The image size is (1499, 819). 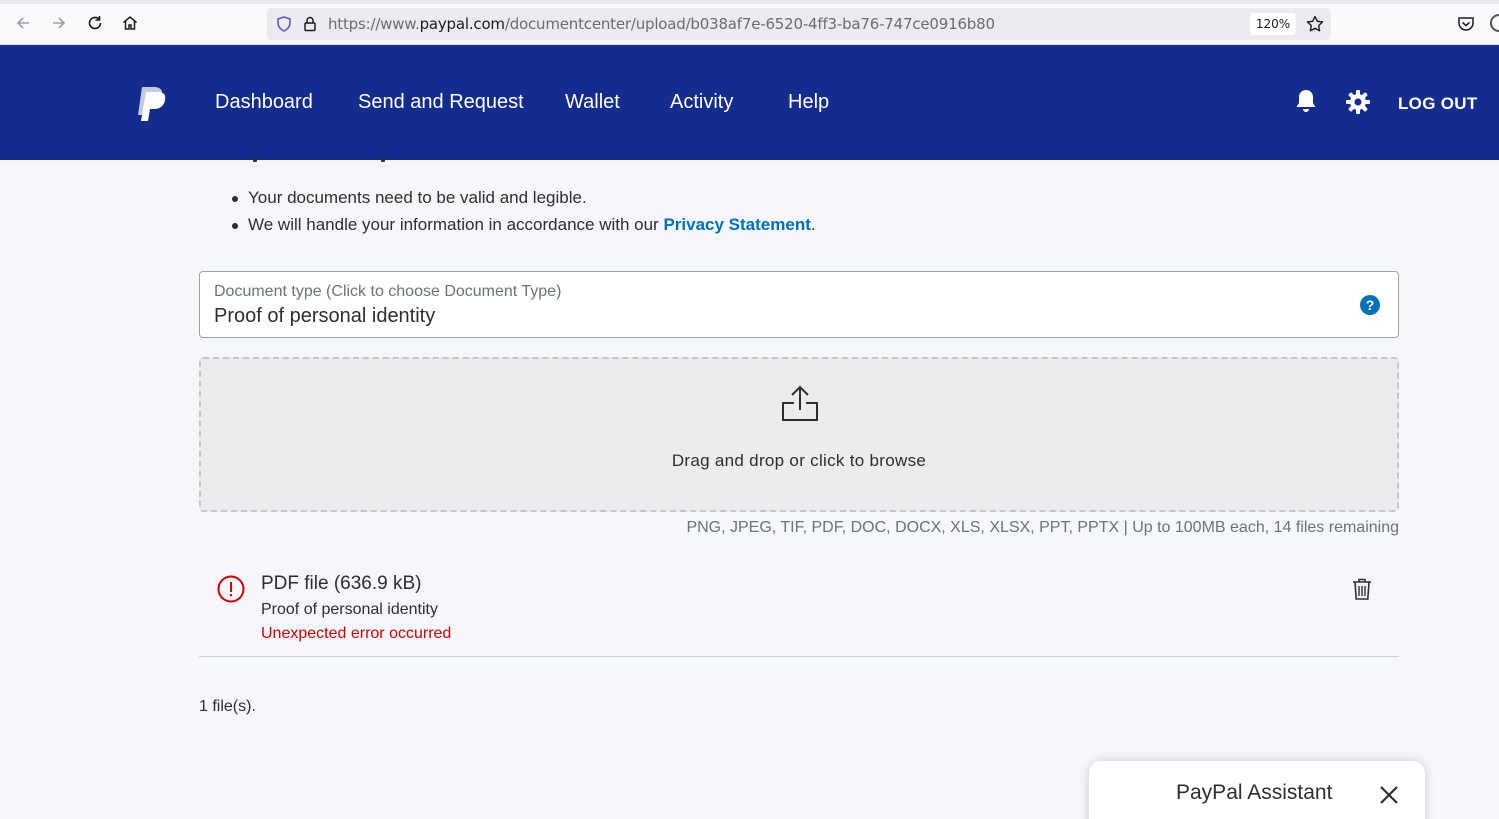 I want to click on url-prefix: https://www., so click(x=374, y=24).